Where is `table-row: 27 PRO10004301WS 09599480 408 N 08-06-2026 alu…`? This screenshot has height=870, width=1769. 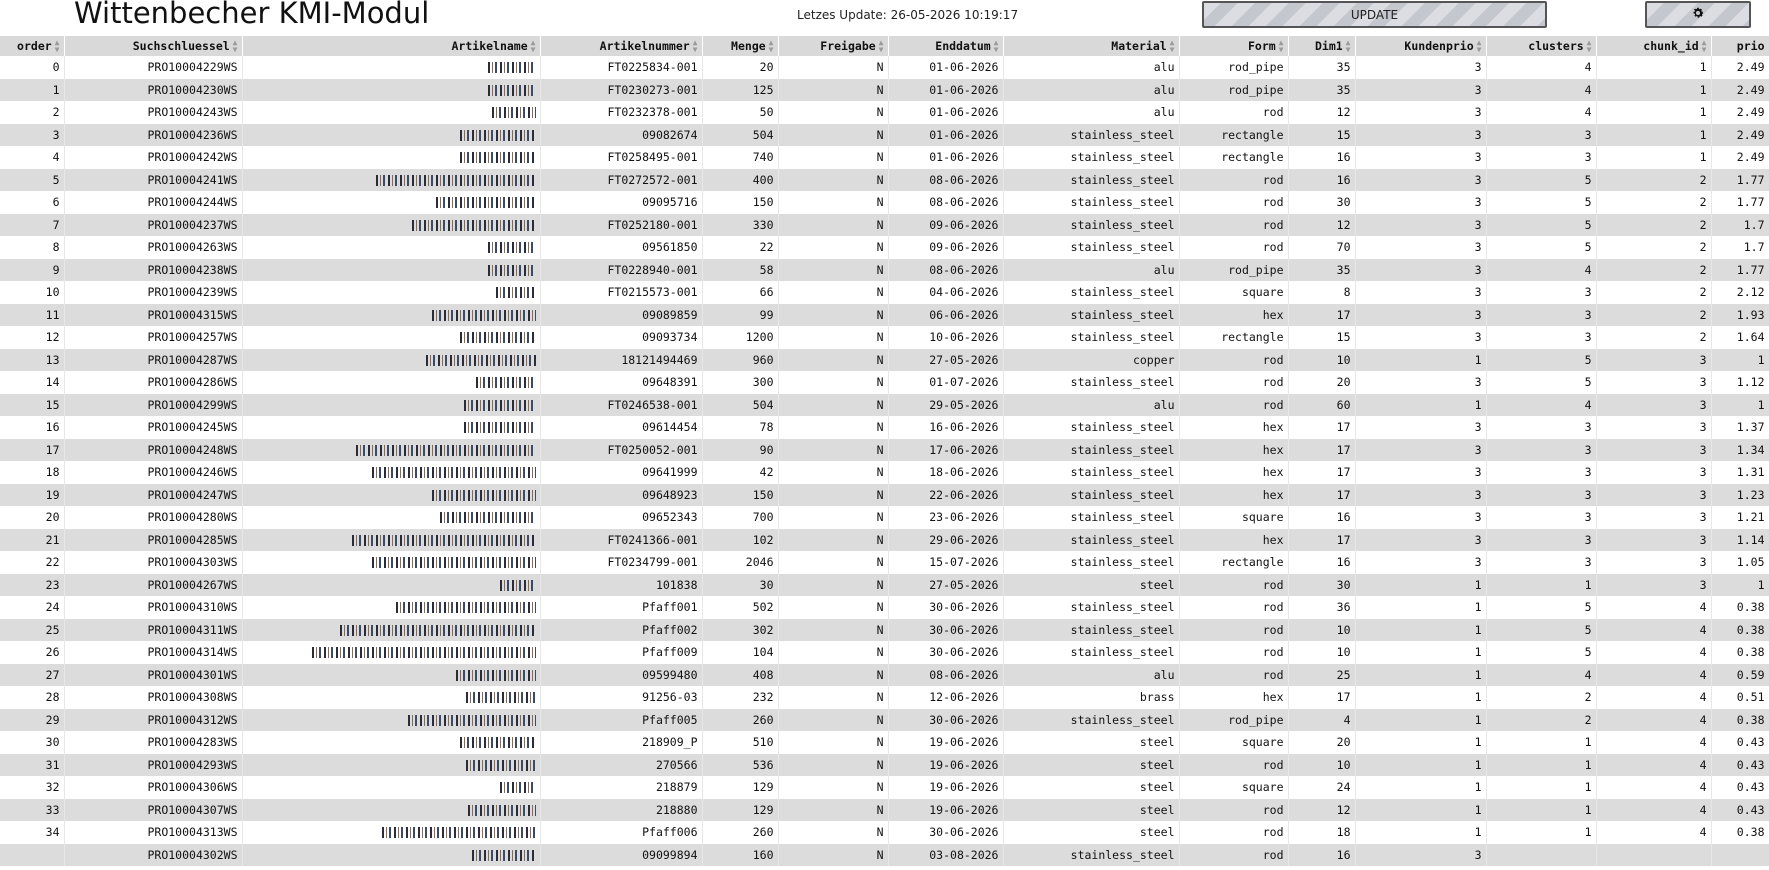
table-row: 27 PRO10004301WS 09599480 408 N 08-06-2026 alu… is located at coordinates (884, 674).